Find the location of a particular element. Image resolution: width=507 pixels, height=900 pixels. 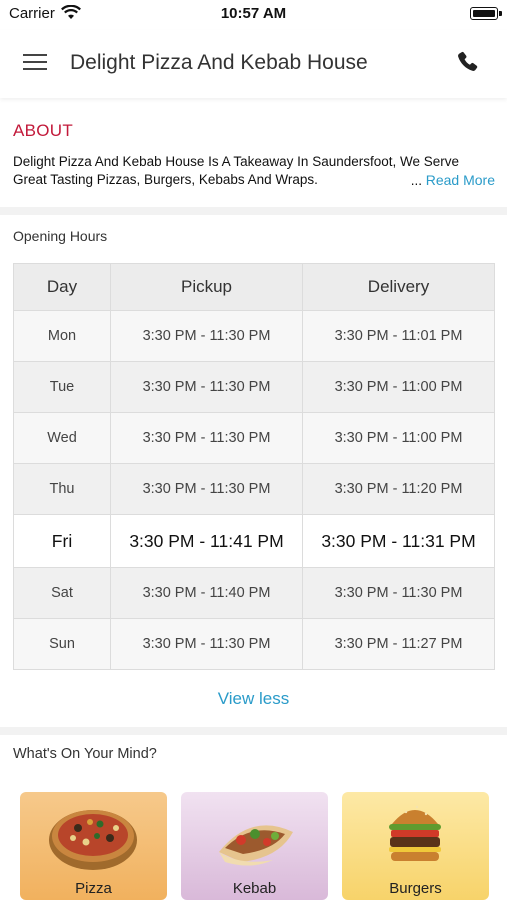

day-cell: Wed is located at coordinates (62, 438).